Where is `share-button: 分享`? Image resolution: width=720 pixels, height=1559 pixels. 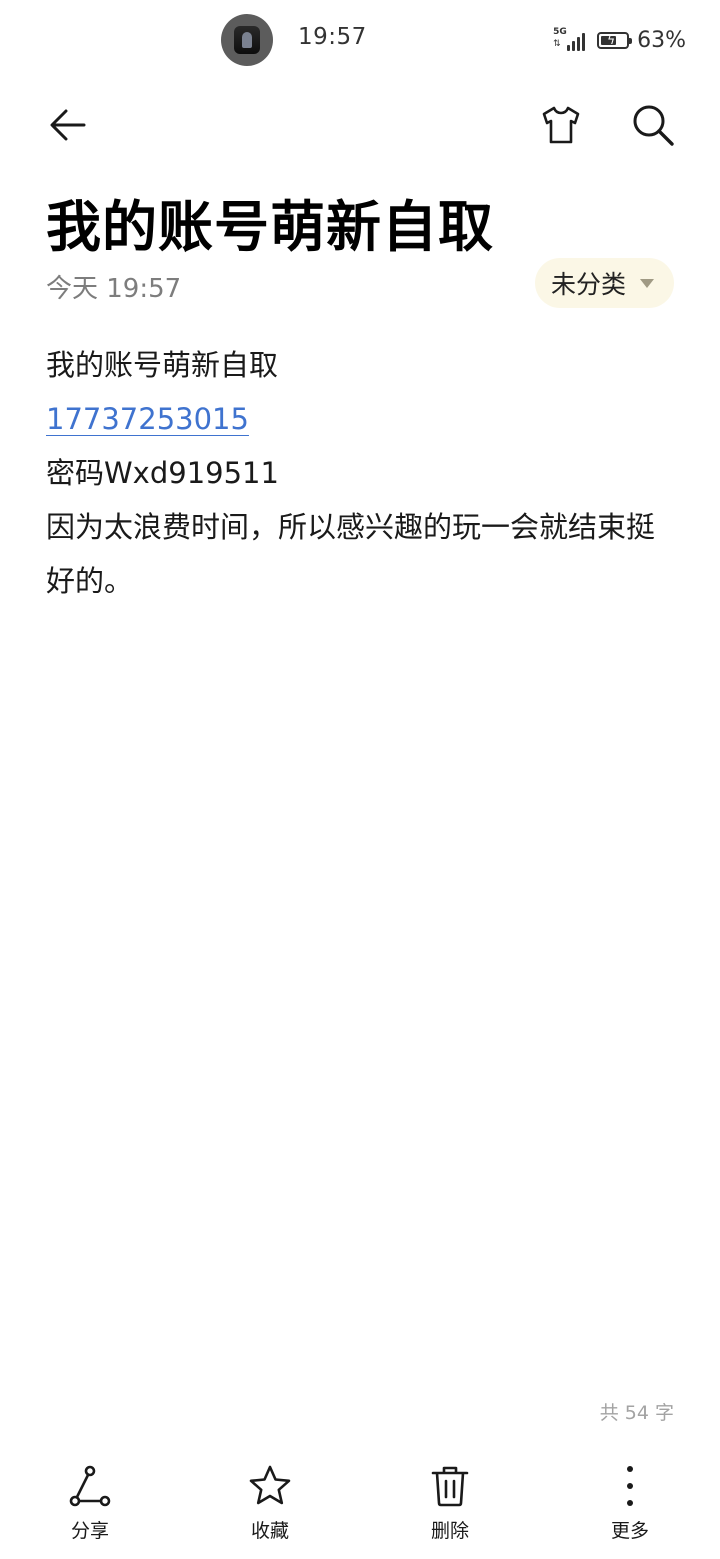 share-button: 分享 is located at coordinates (90, 1507).